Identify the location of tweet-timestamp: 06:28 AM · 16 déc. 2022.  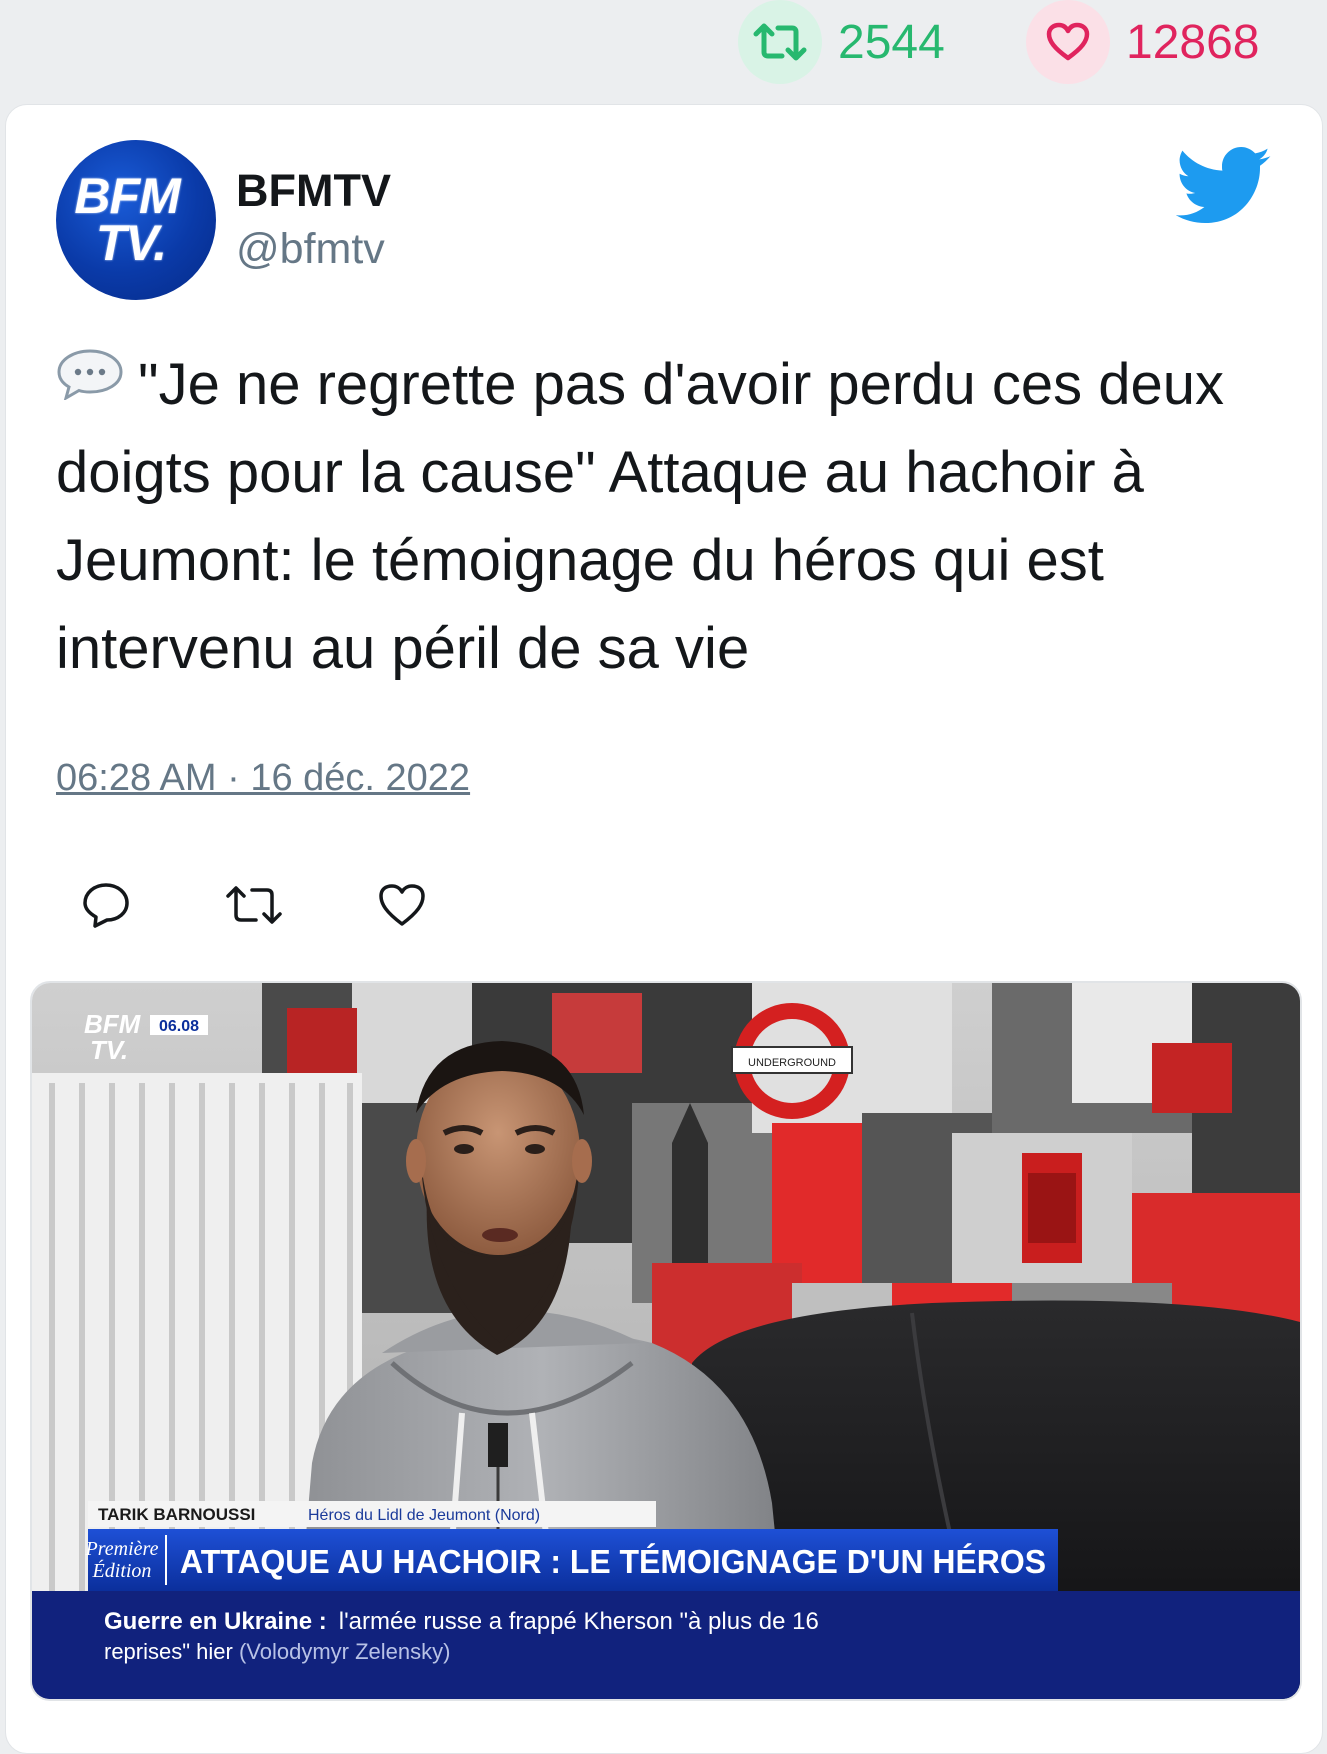
(263, 778).